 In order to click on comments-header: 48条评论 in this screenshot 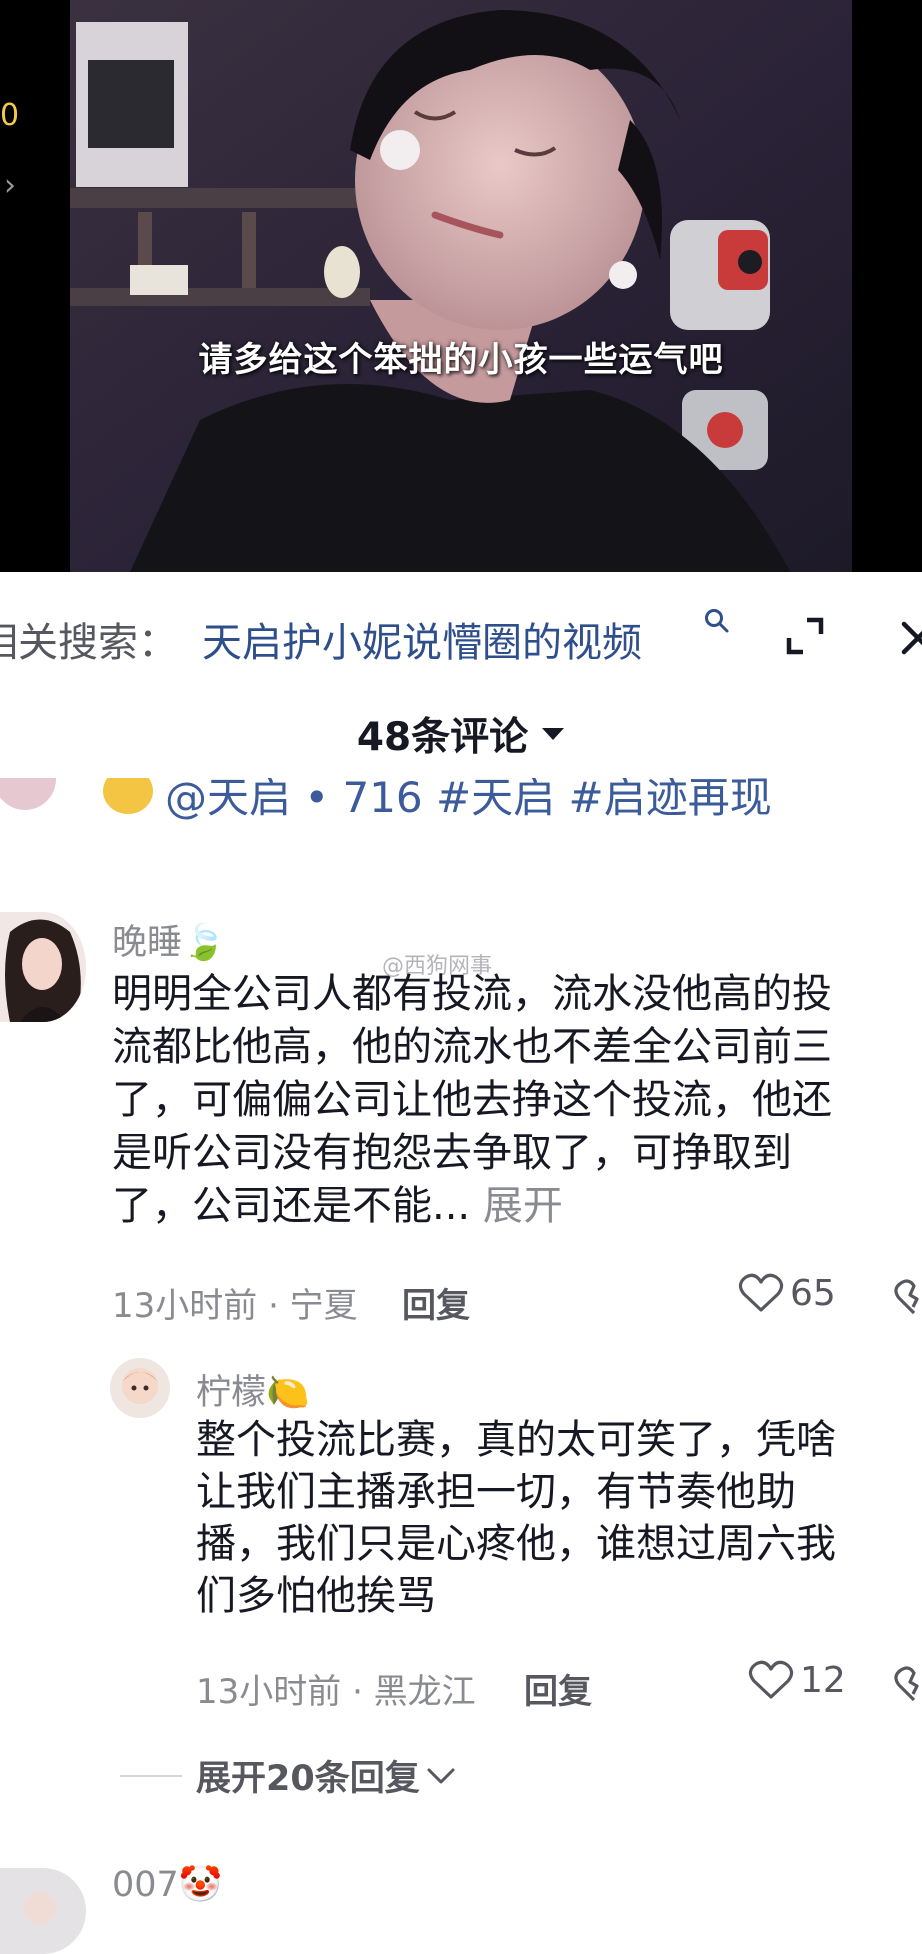, I will do `click(461, 741)`.